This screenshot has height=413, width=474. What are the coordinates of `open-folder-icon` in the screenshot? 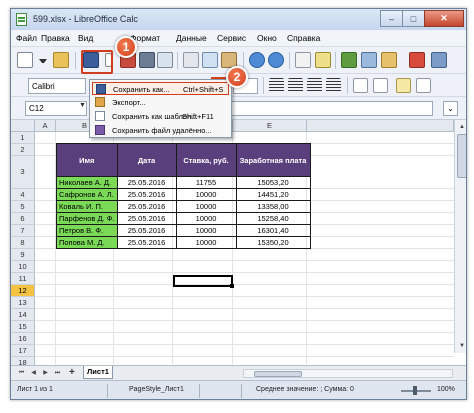 It's located at (61, 60).